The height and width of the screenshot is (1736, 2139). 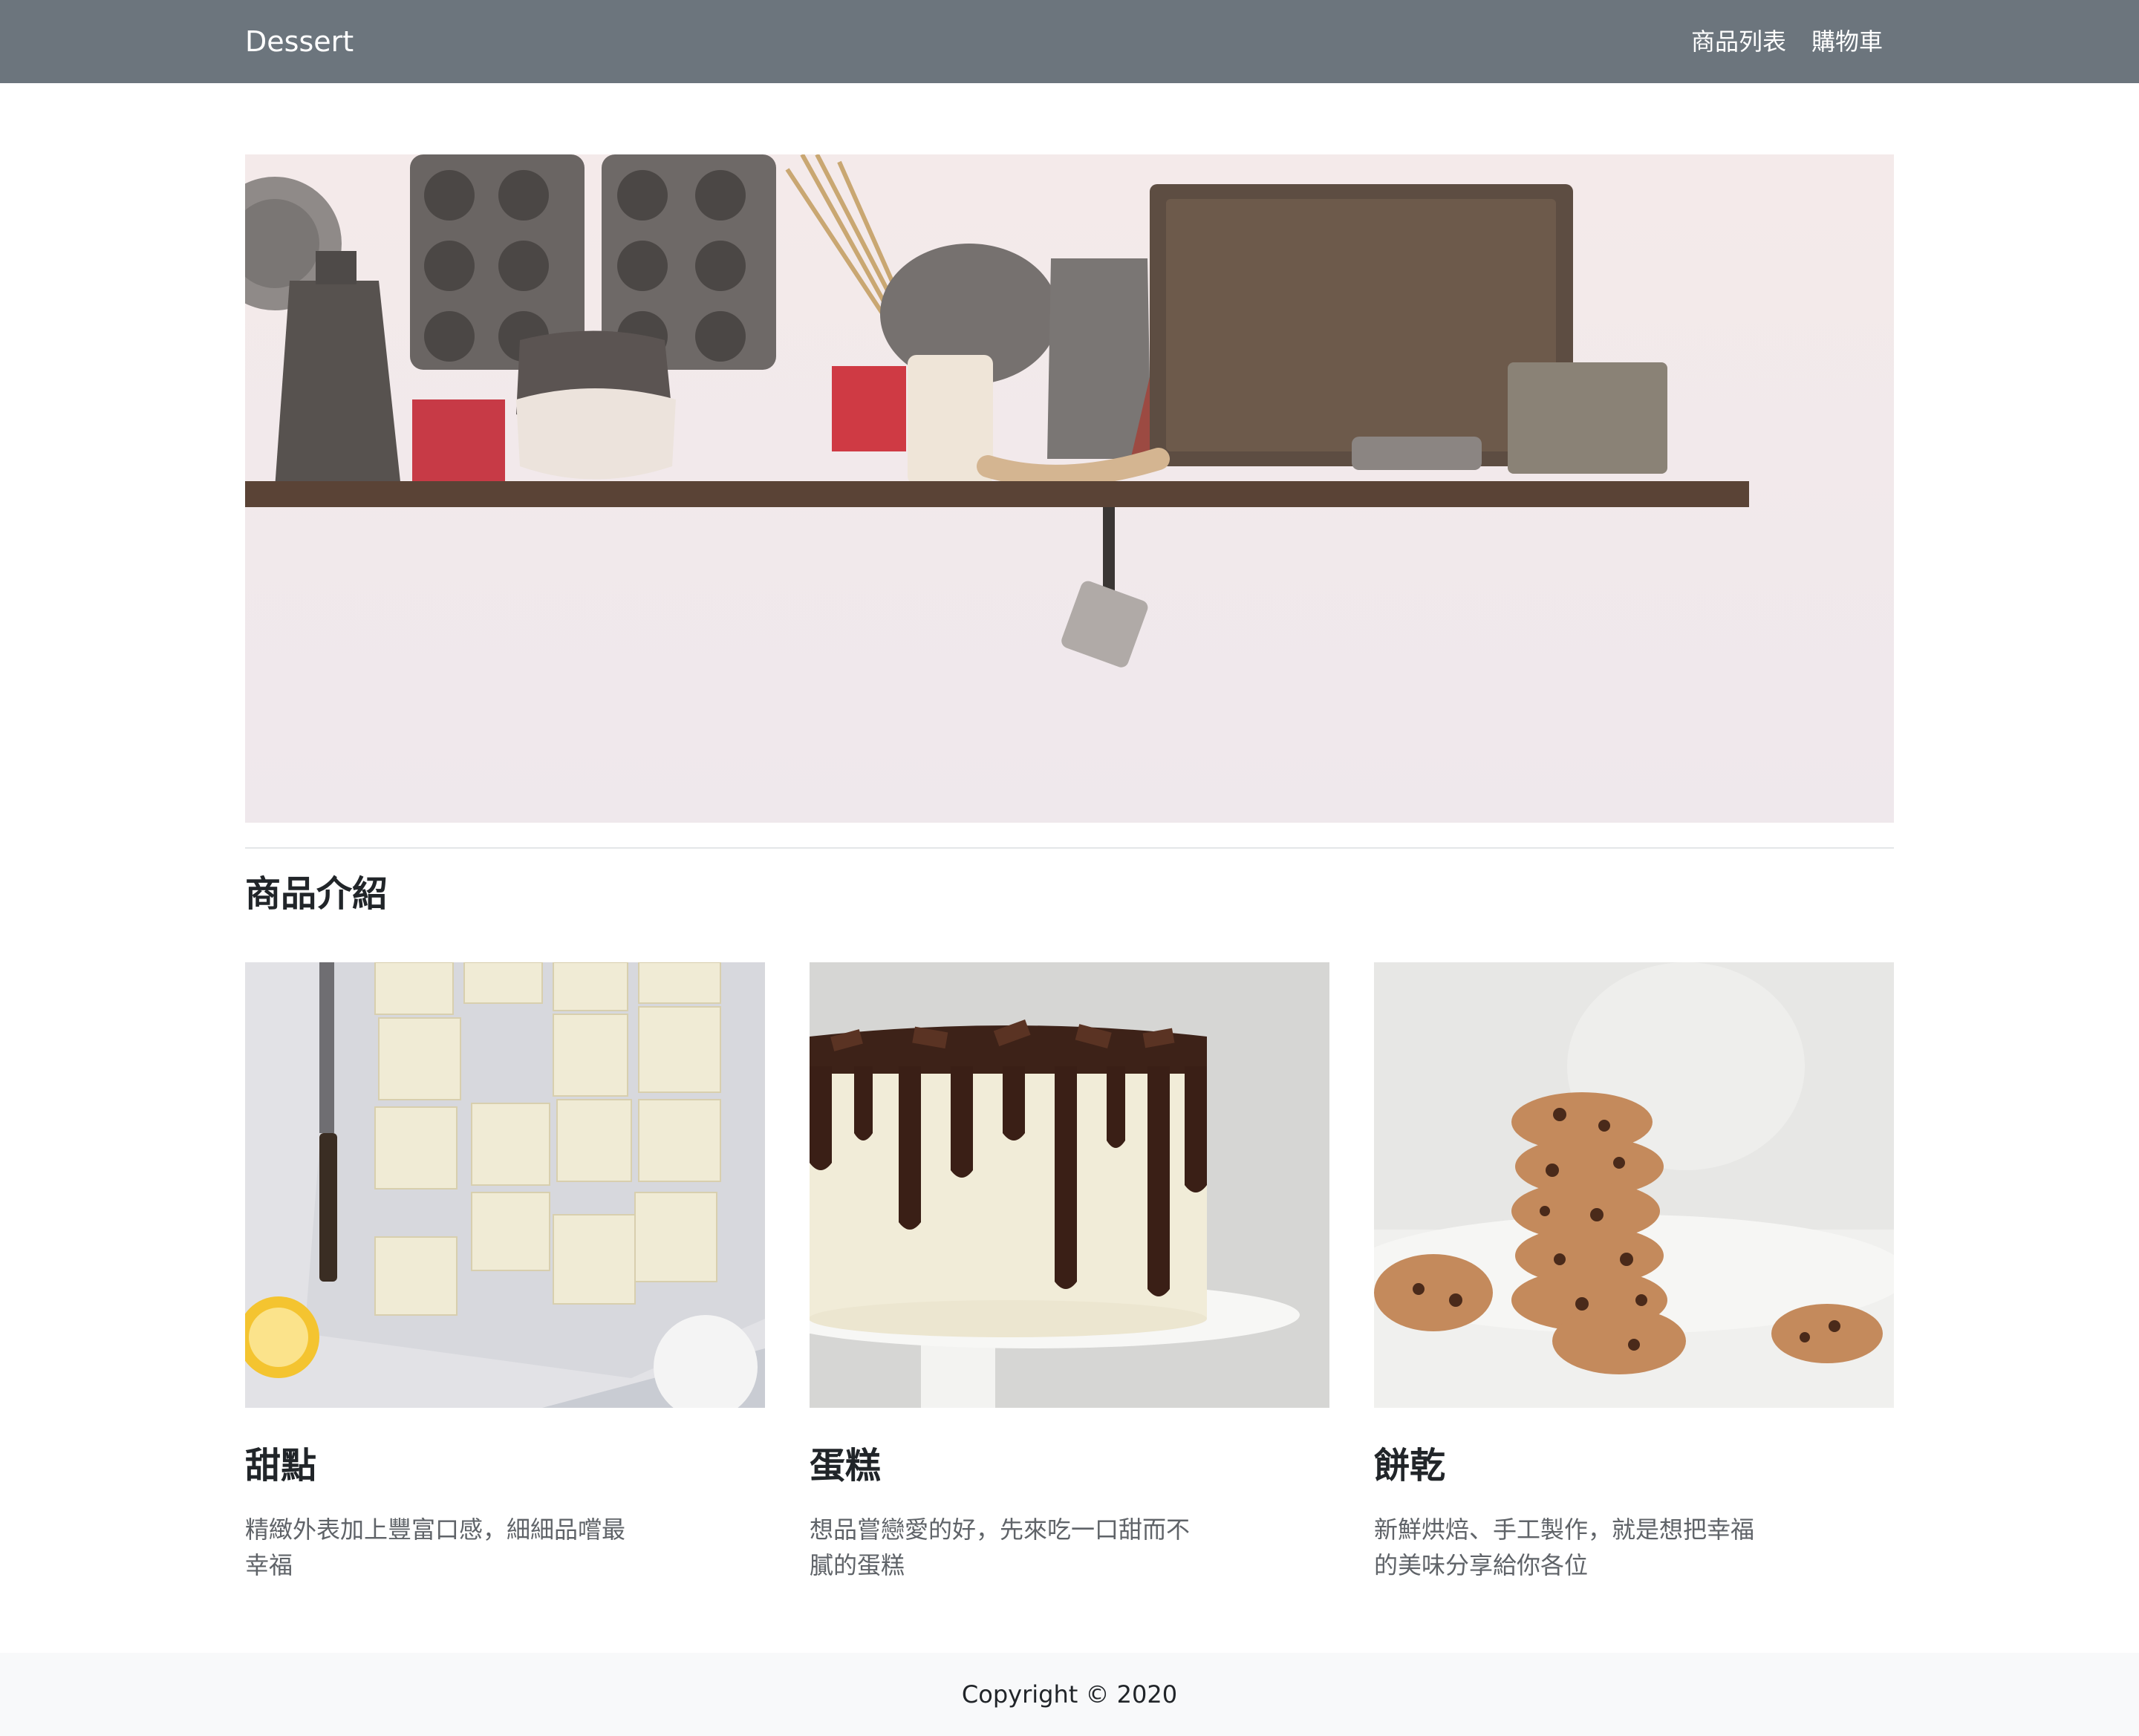 What do you see at coordinates (435, 1547) in the screenshot?
I see `product-description-dessert: 精緻外表加上豐富口感，細細品嚐最幸福` at bounding box center [435, 1547].